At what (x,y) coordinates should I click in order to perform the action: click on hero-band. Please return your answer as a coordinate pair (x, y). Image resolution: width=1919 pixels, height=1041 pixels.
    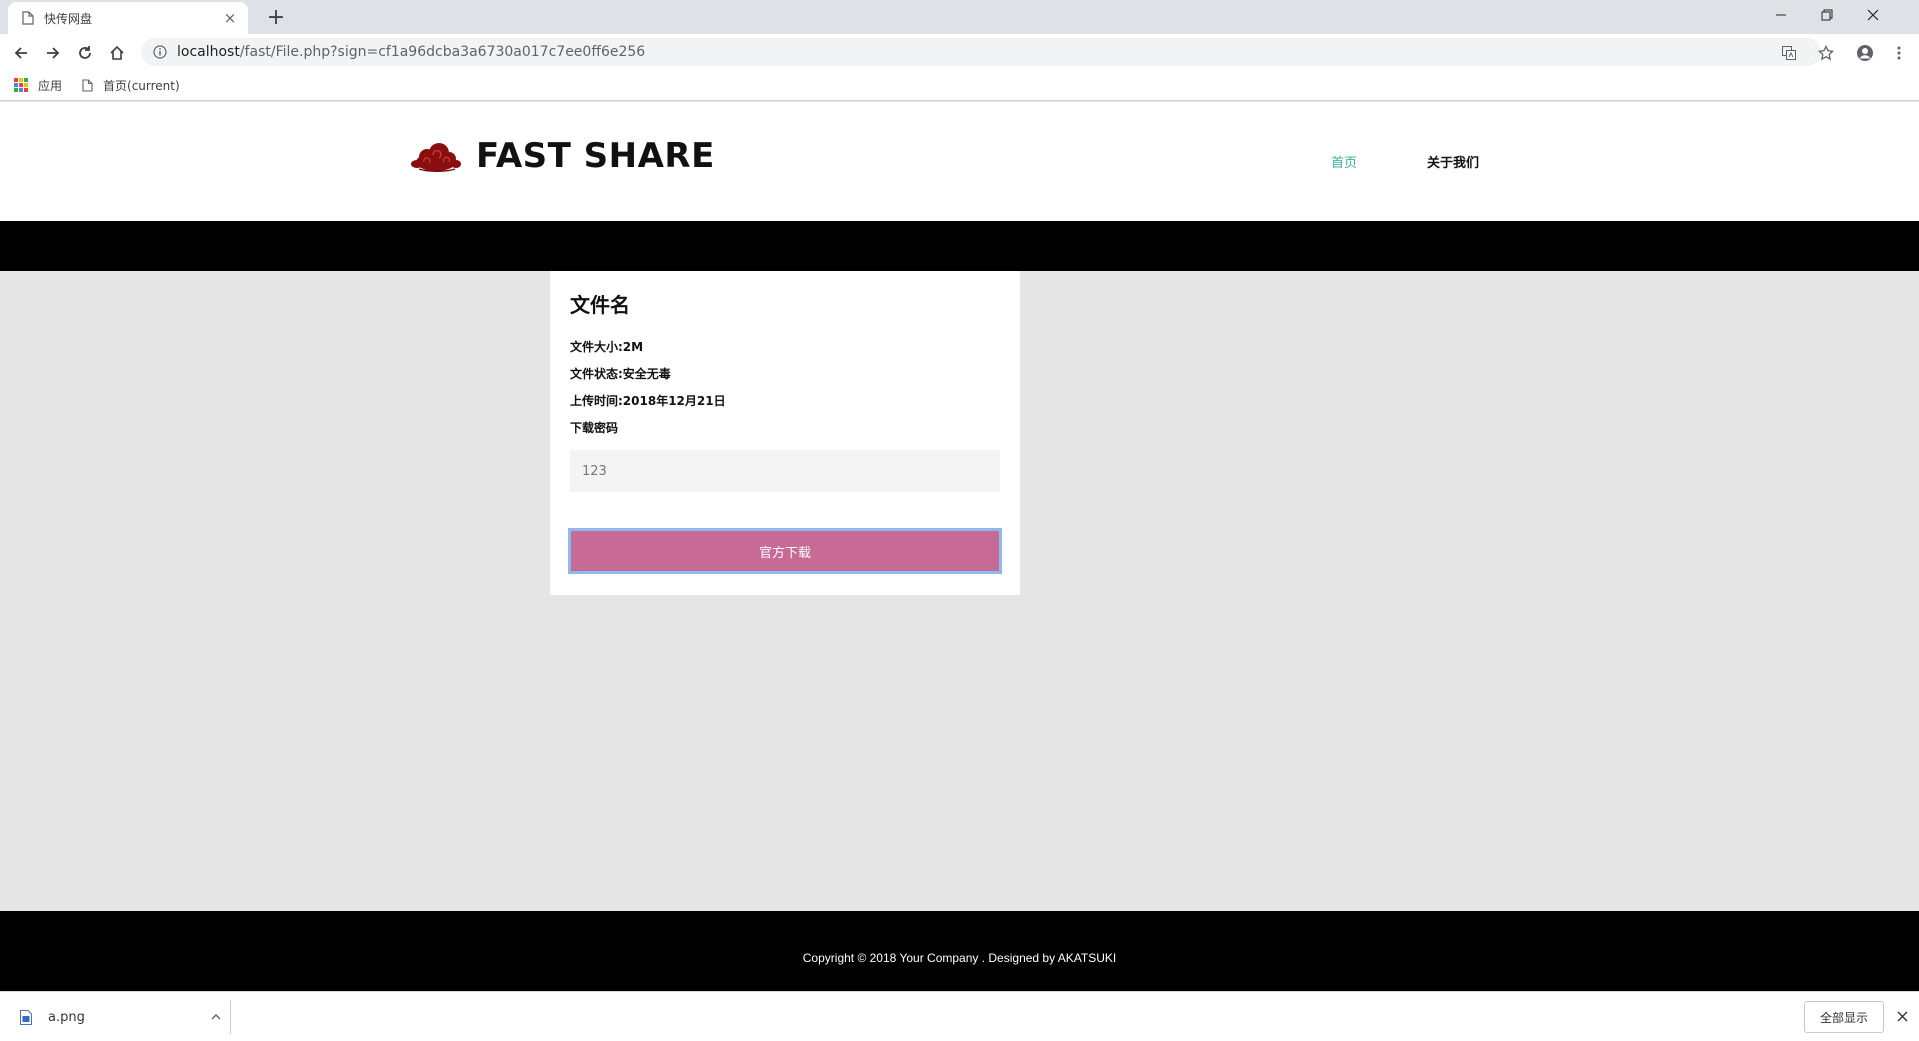
    Looking at the image, I should click on (959, 246).